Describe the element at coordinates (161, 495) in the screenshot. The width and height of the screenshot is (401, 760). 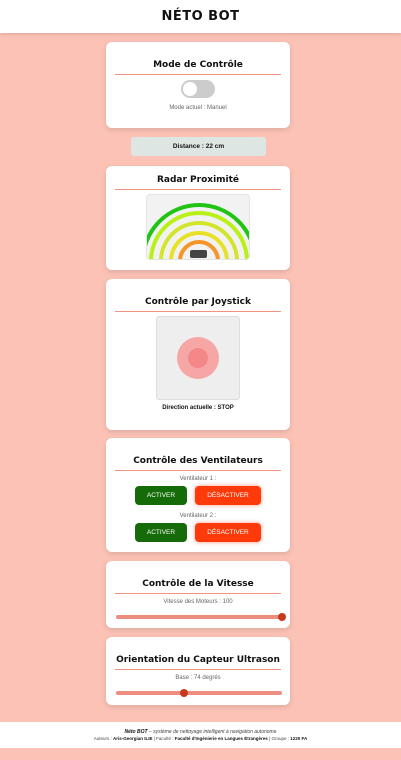
I see `fan-1-activate-button: ACTIVER` at that location.